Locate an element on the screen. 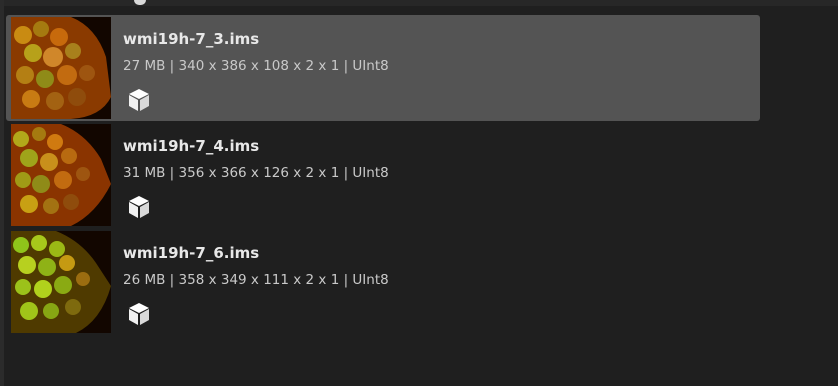  file-name: wmi19h-7_3.ims is located at coordinates (191, 39).